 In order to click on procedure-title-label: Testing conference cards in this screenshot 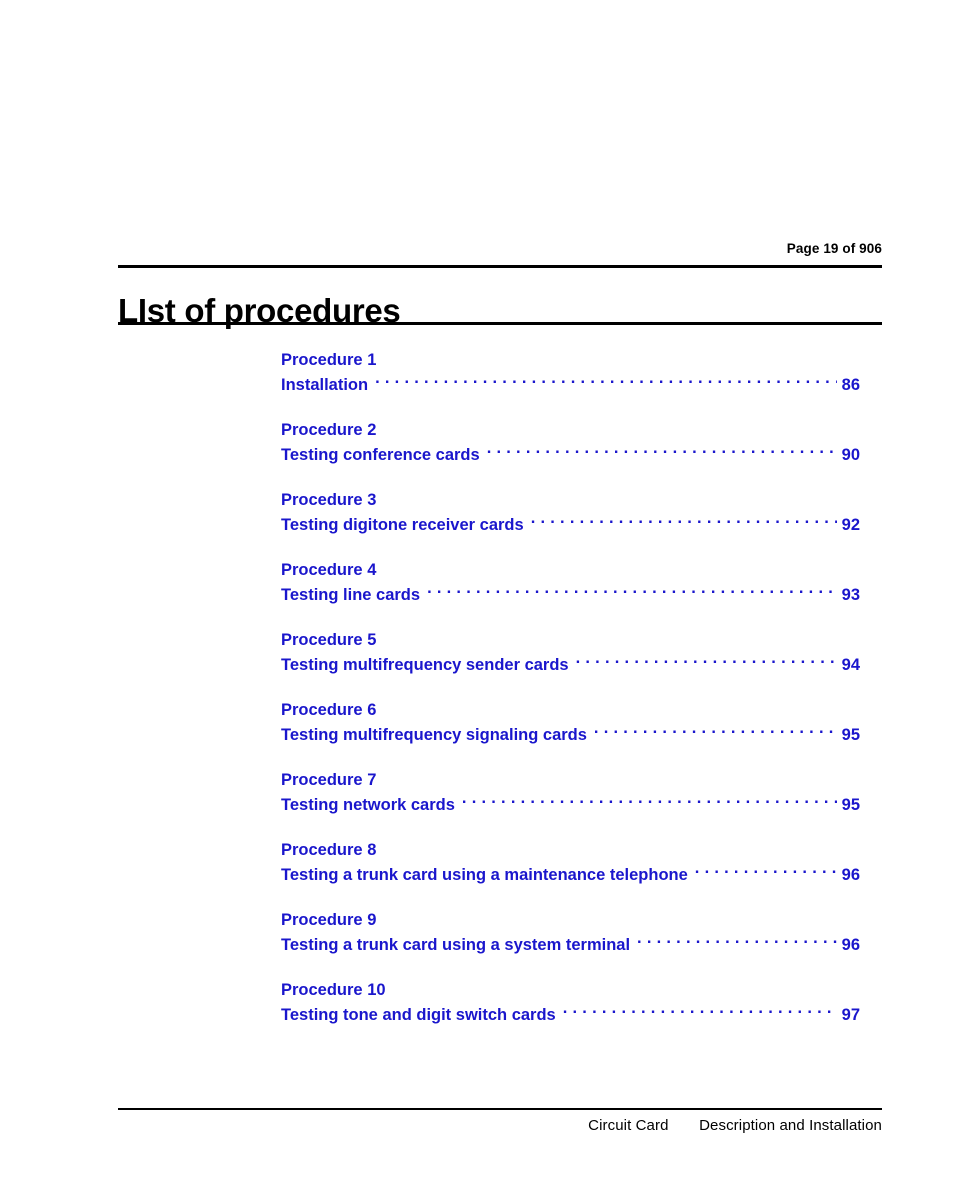, I will do `click(380, 455)`.